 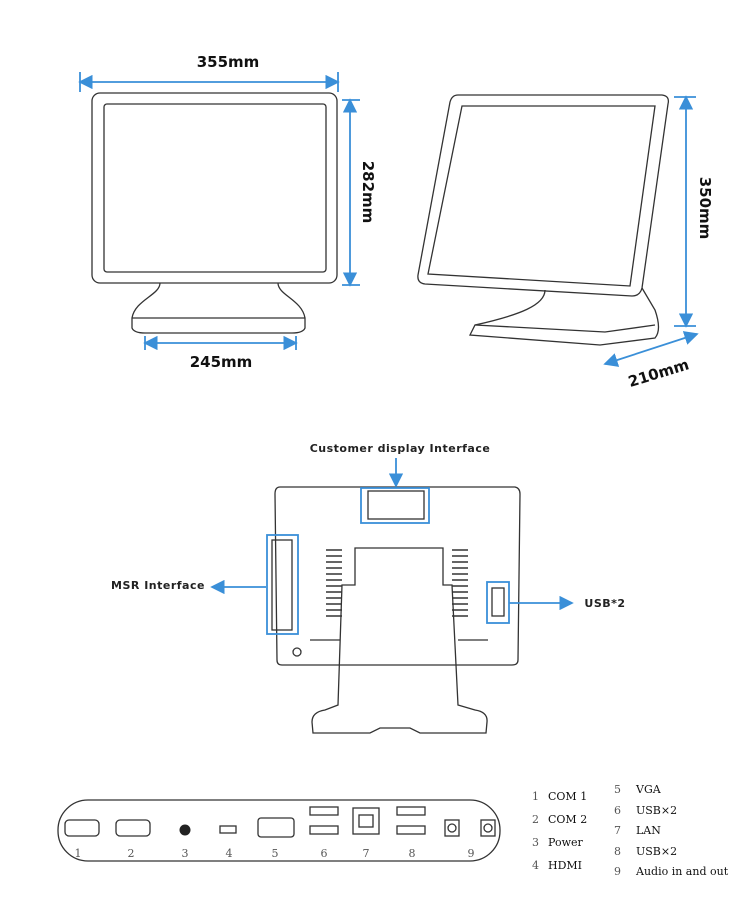 I want to click on port-number: 5, so click(x=275, y=853).